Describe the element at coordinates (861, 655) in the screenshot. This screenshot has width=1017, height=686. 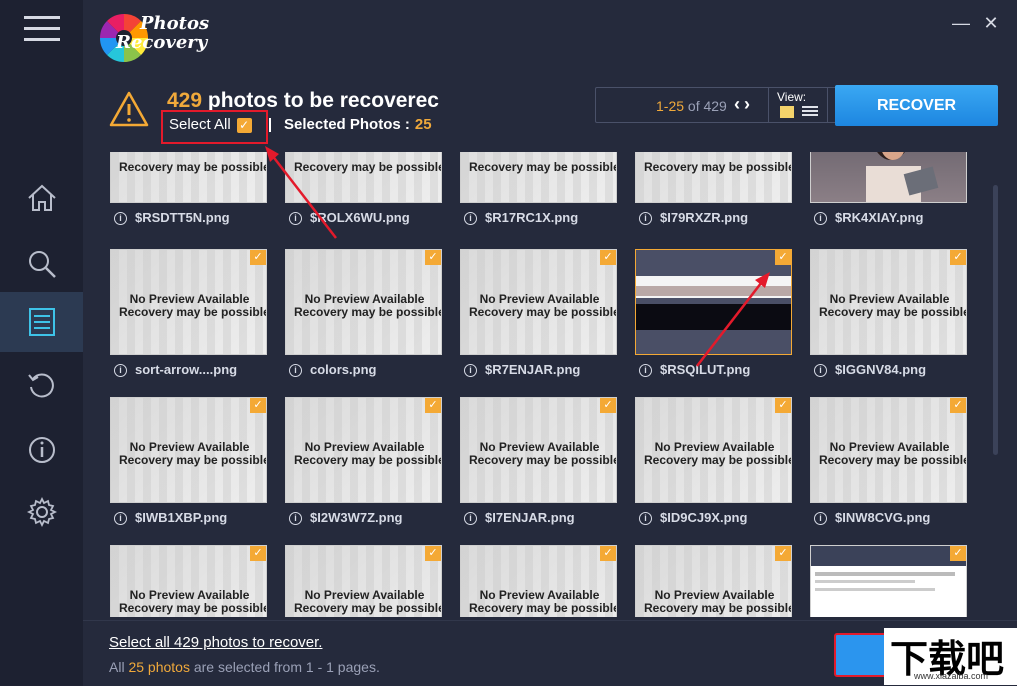
I see `action-button` at that location.